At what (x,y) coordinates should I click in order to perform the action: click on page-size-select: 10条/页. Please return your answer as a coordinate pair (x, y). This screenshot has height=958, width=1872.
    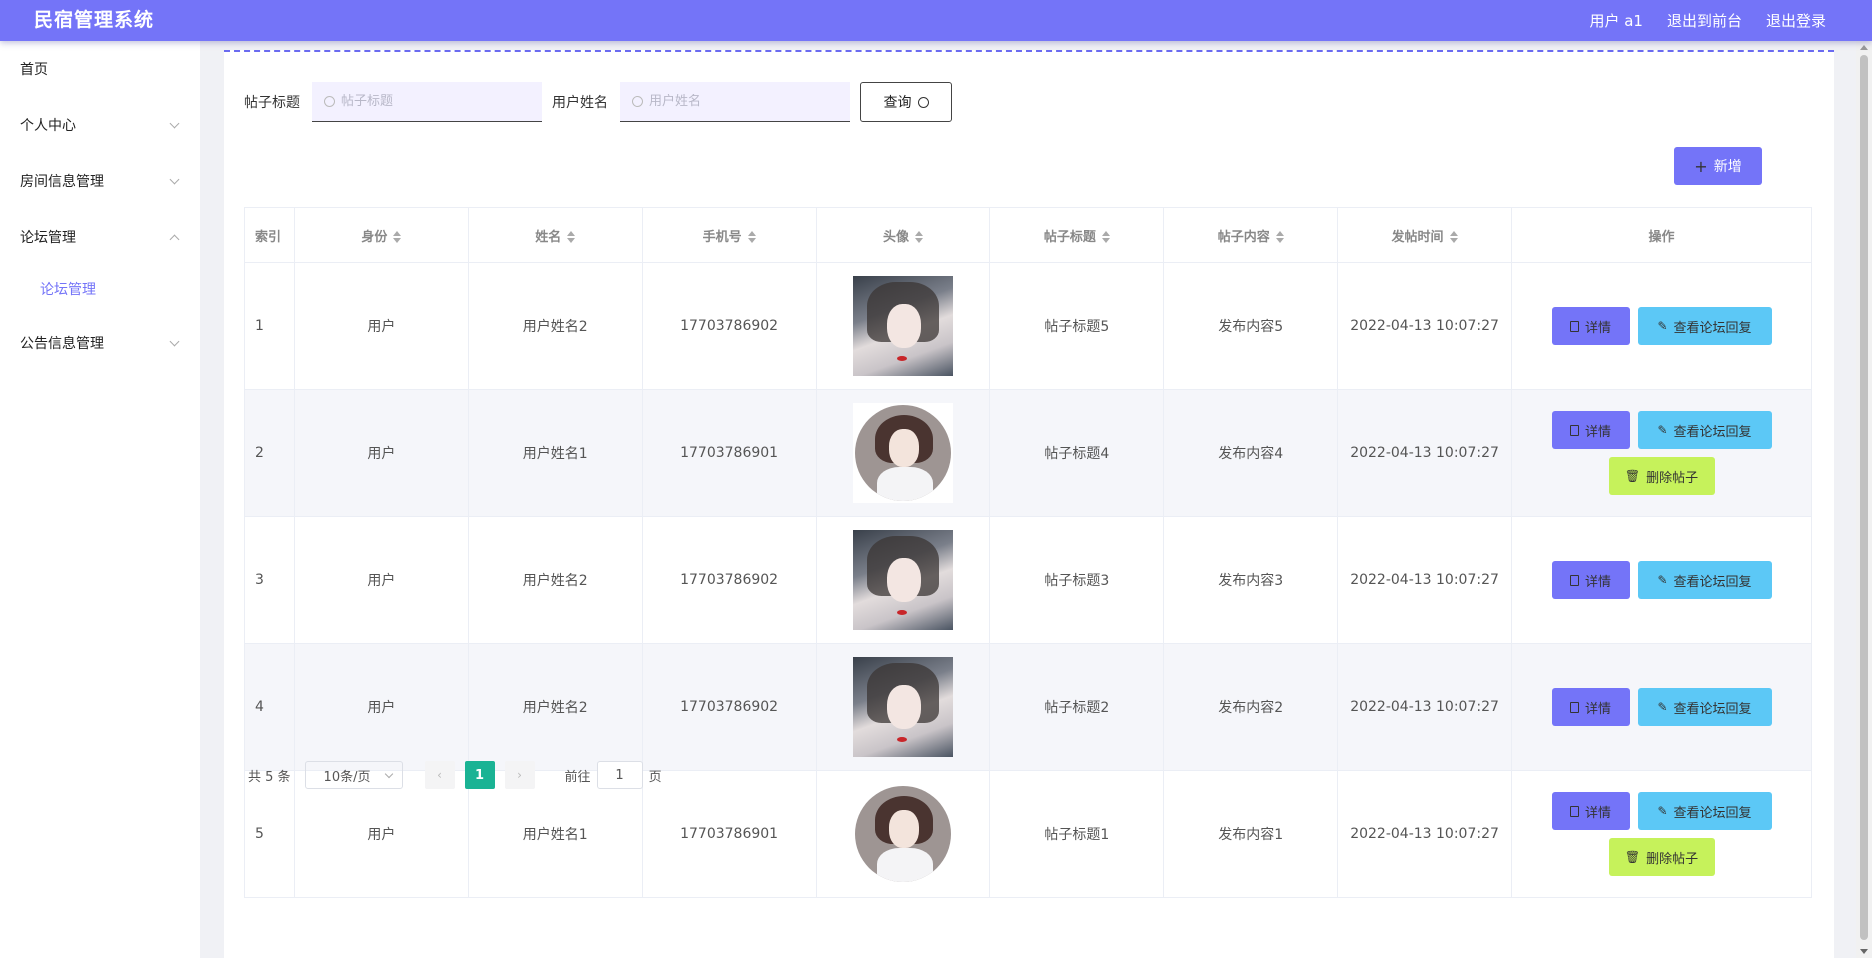
    Looking at the image, I should click on (353, 775).